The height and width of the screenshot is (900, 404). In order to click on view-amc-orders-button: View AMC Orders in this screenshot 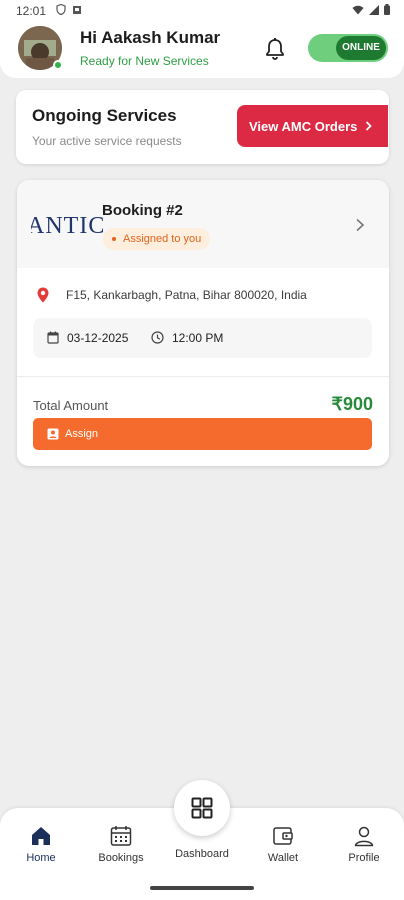, I will do `click(312, 126)`.